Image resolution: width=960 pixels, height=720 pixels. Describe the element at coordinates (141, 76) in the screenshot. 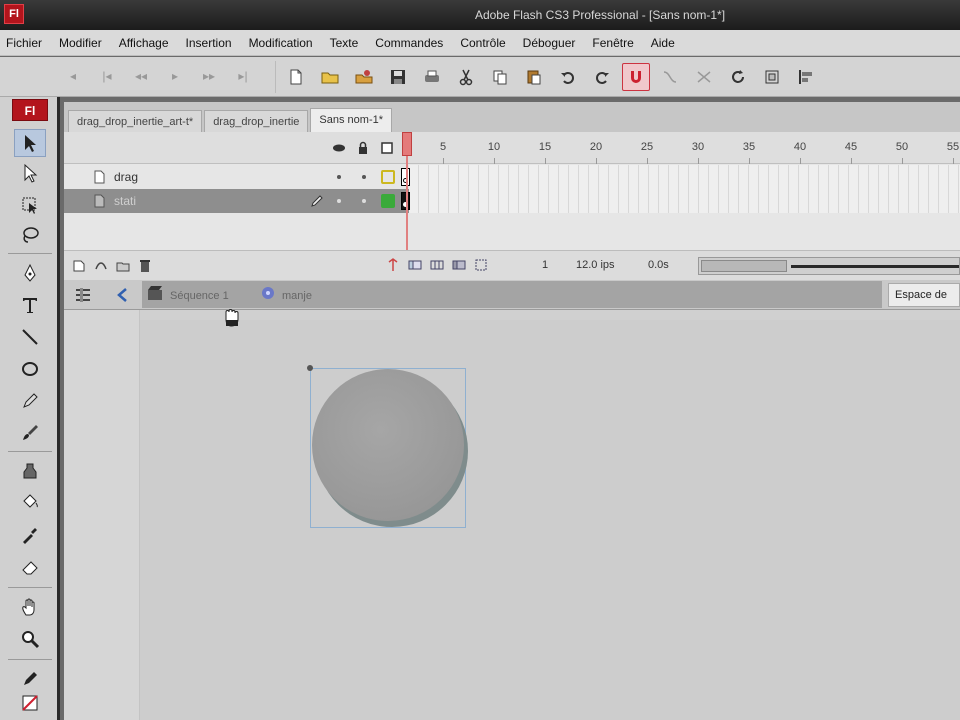

I see `back-icon: ◂◂` at that location.